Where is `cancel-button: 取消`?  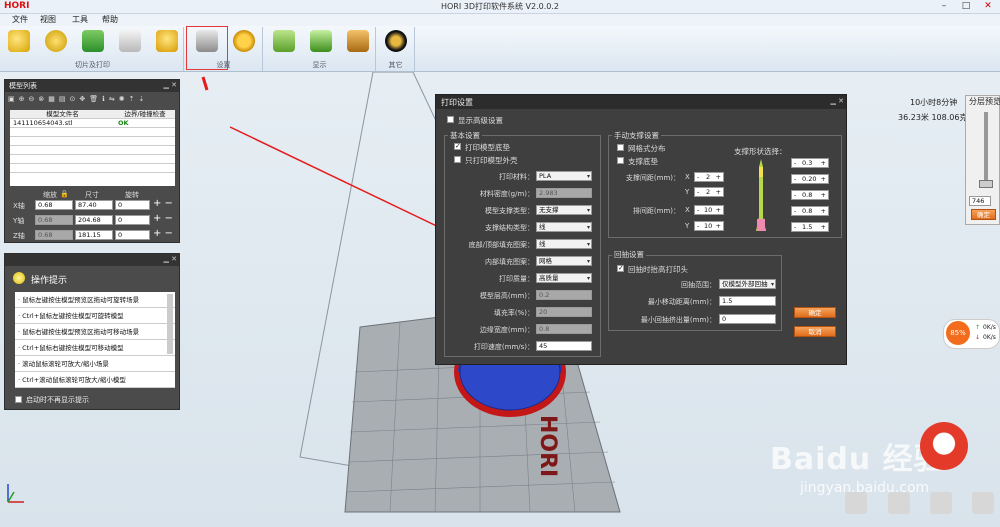 cancel-button: 取消 is located at coordinates (815, 331).